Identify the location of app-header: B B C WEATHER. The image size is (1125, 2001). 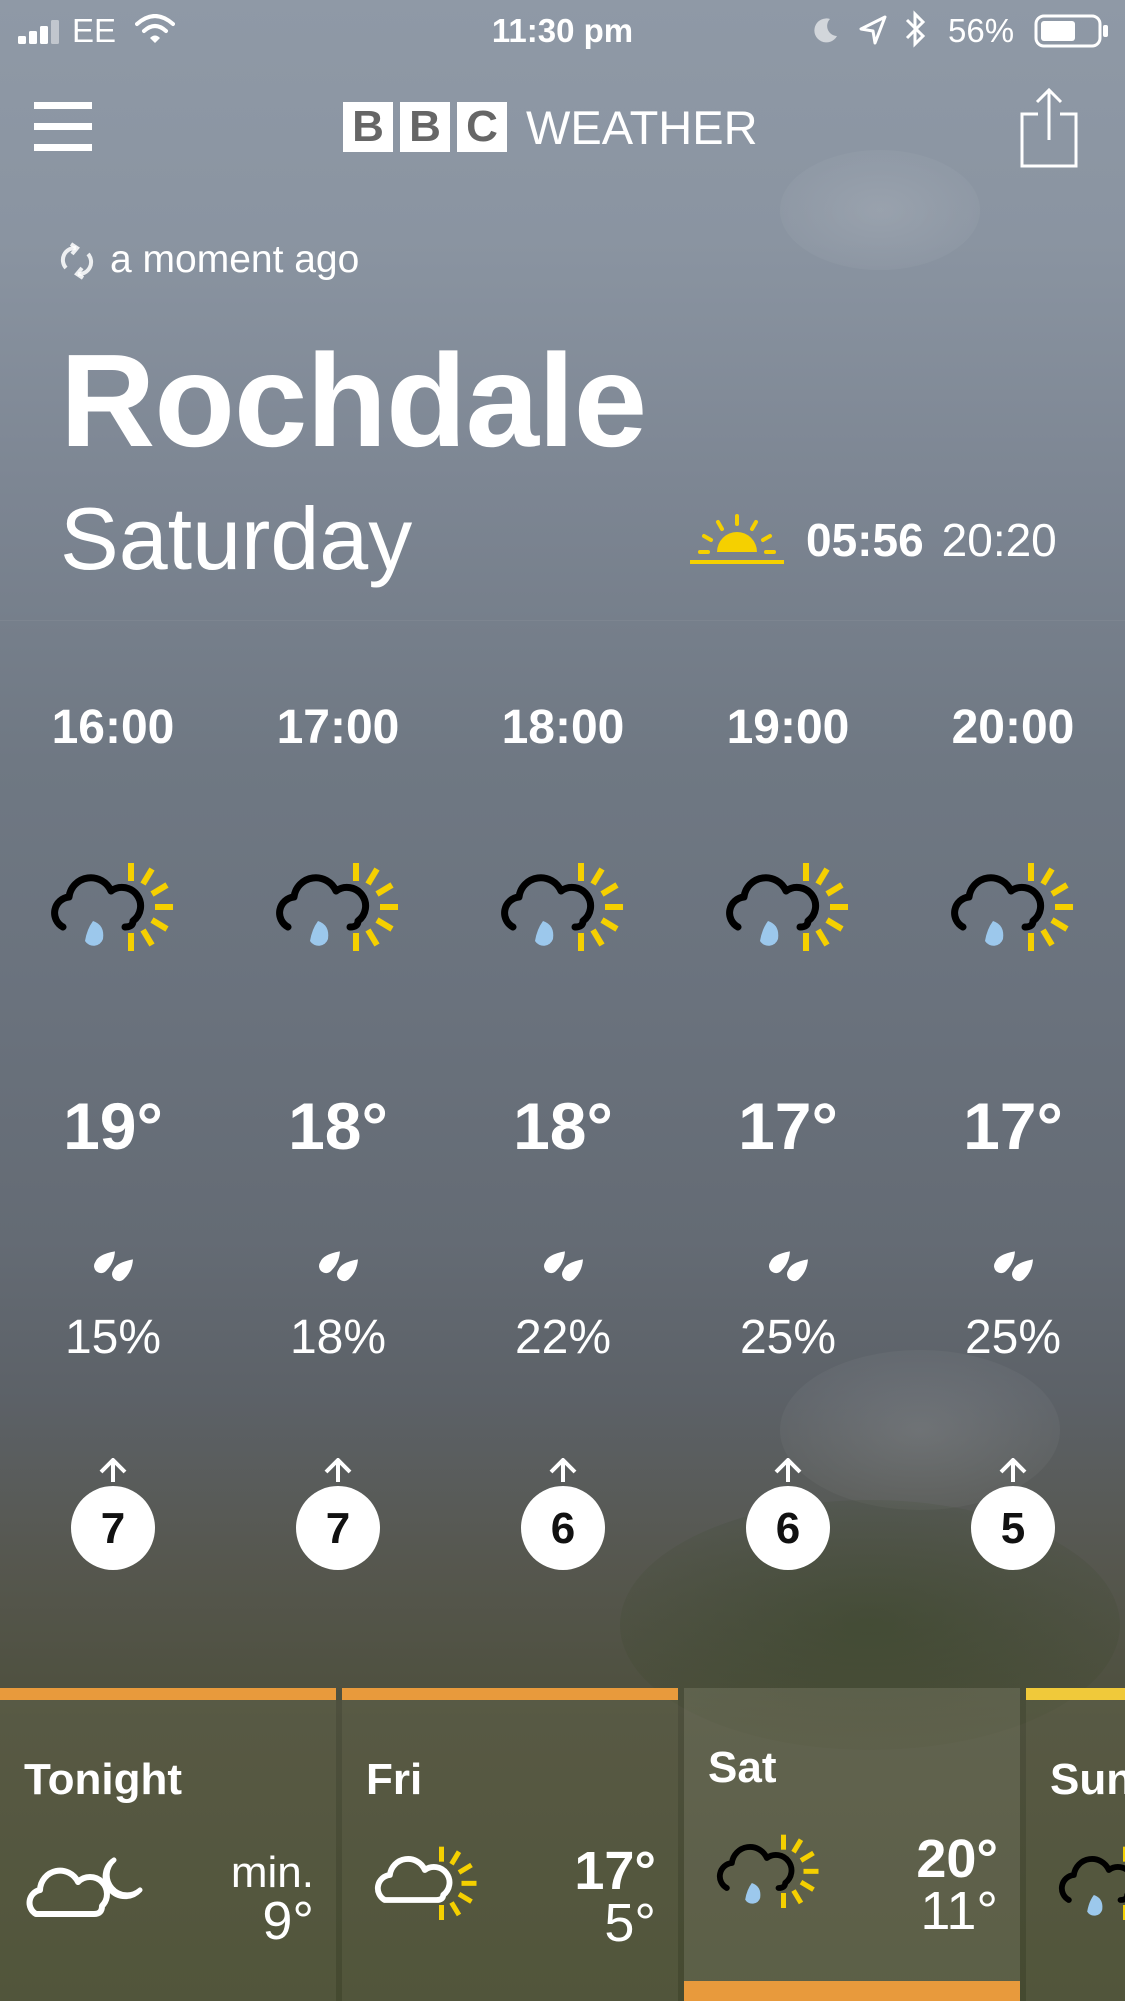
(562, 130).